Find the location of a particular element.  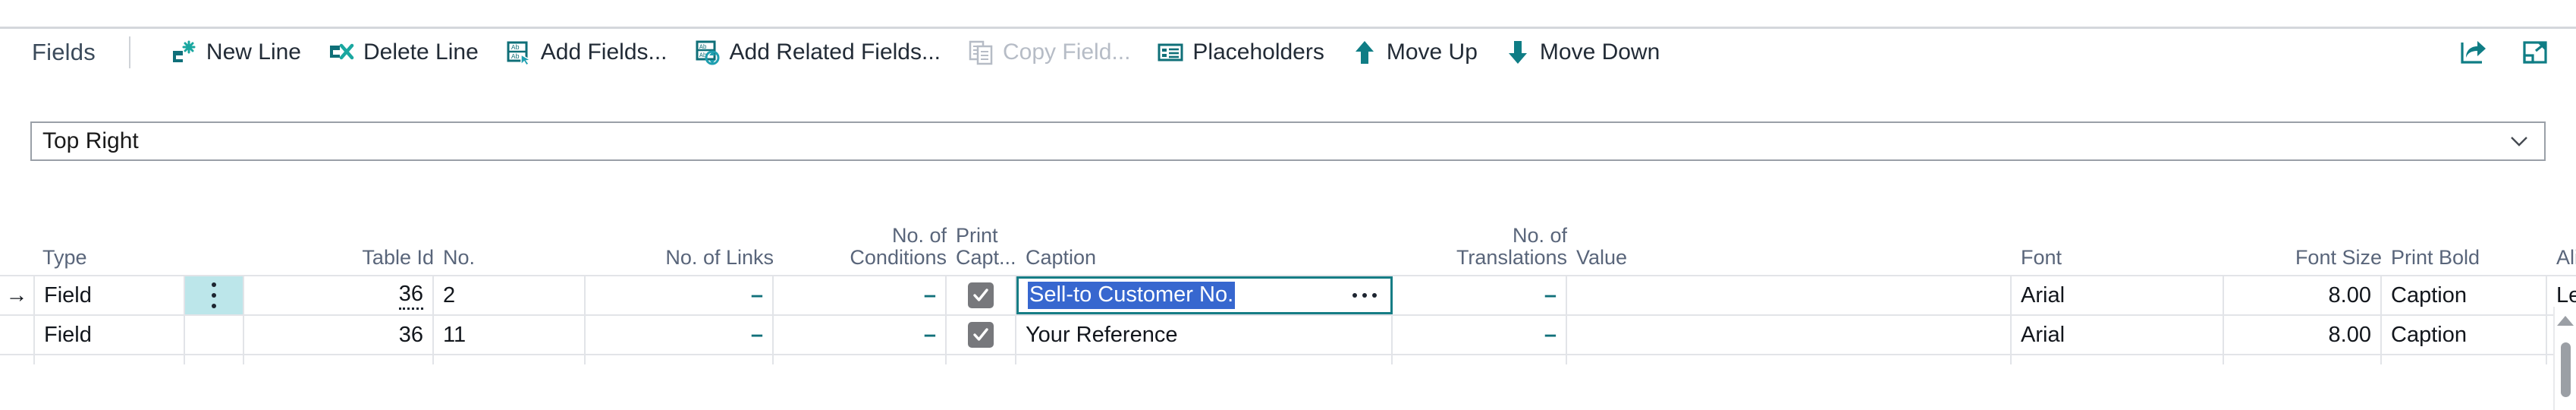

grid-header-table-id: Table Id is located at coordinates (339, 261).